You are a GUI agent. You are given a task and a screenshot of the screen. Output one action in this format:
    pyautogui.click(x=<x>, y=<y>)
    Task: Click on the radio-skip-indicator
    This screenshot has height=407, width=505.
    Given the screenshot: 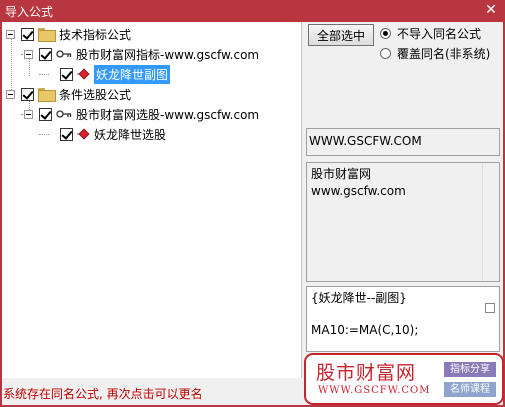 What is the action you would take?
    pyautogui.click(x=385, y=33)
    